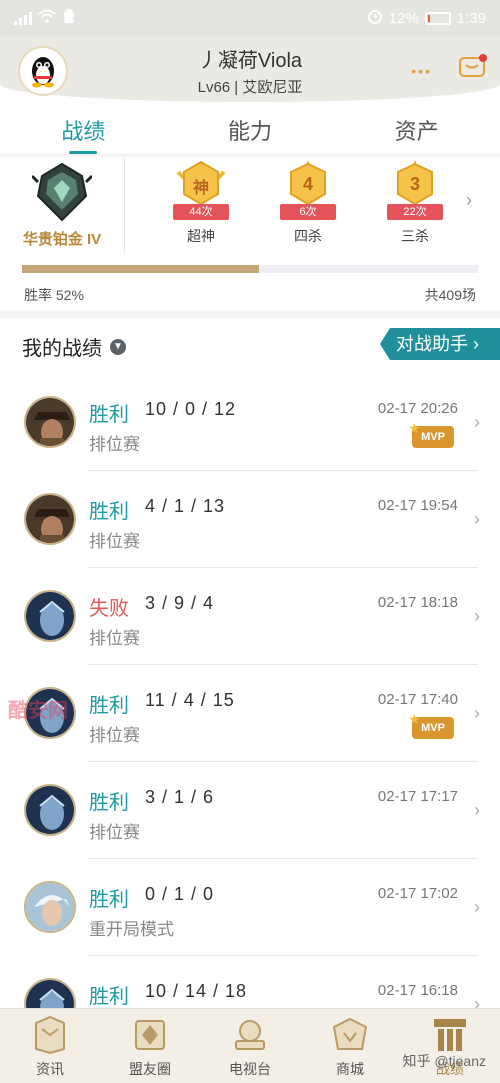  I want to click on tv-icon, so click(250, 1035).